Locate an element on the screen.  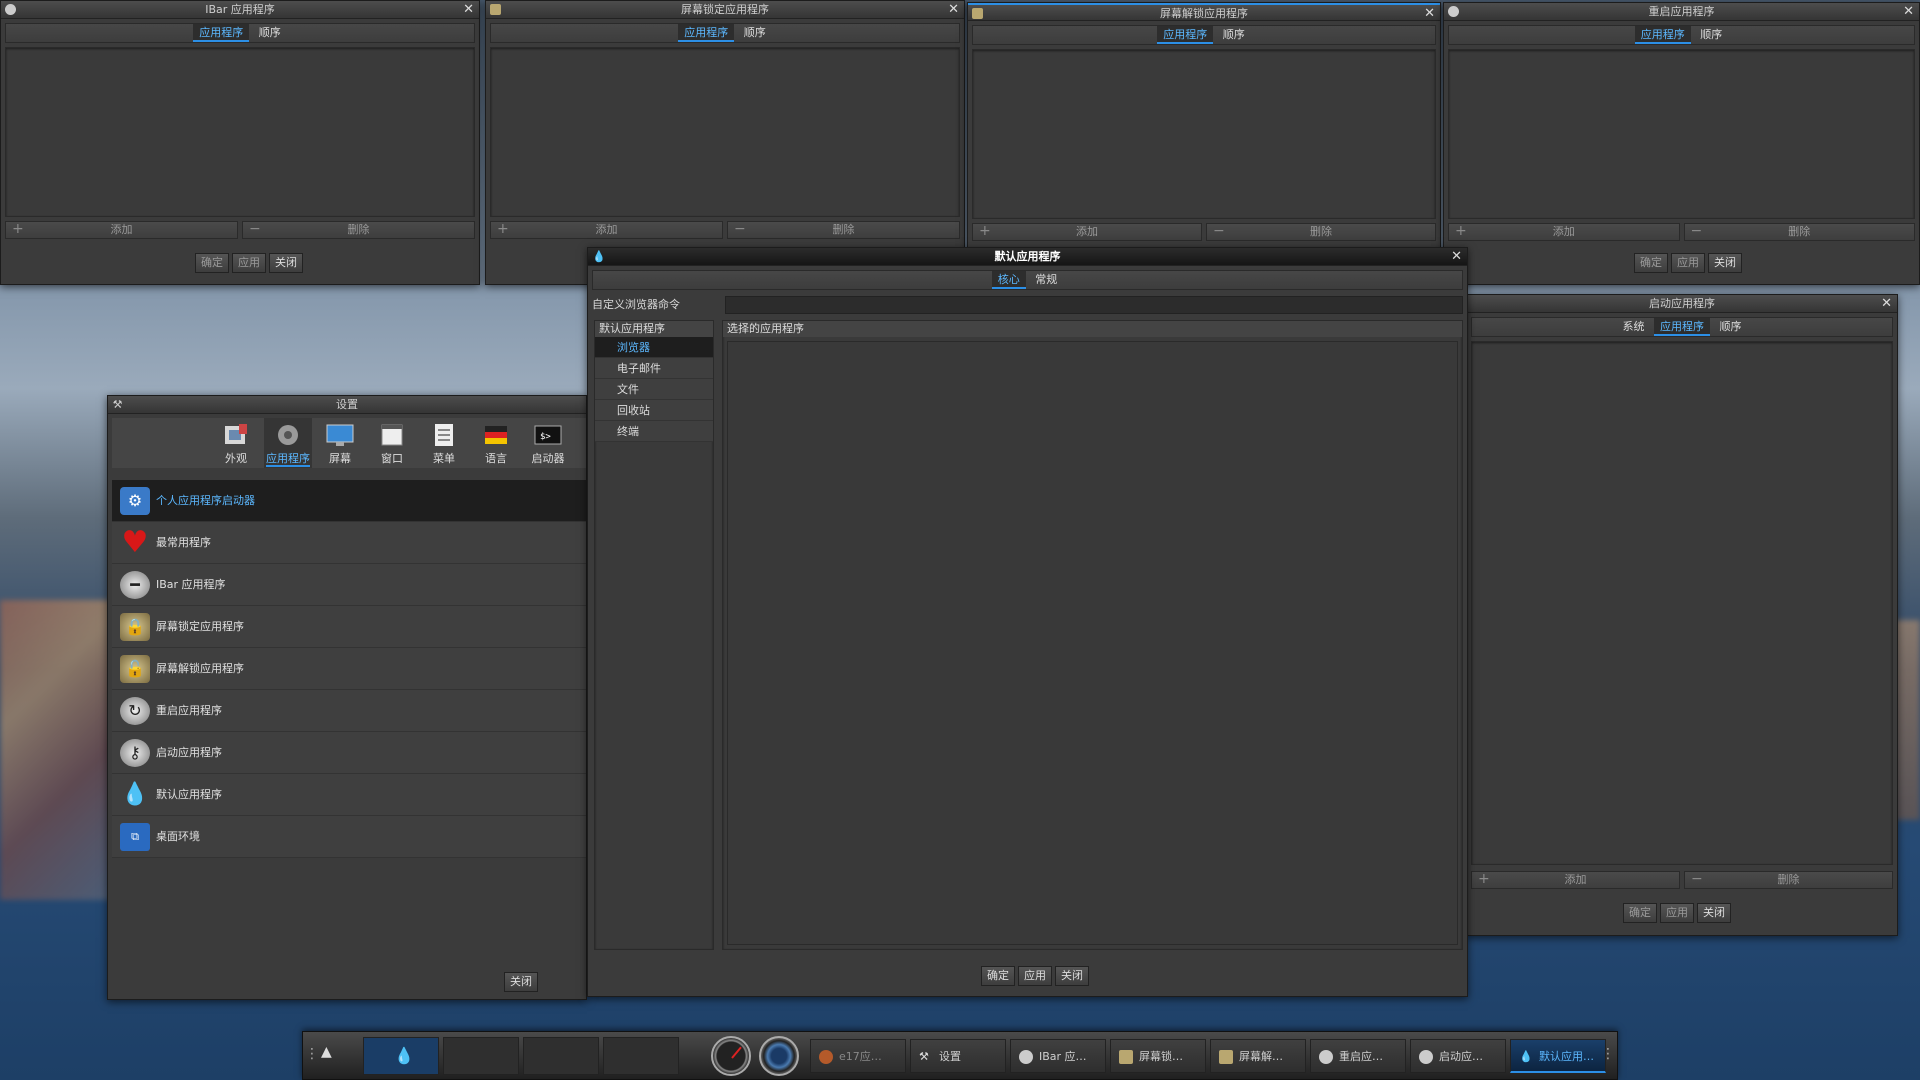
pager-desk-1: 💧 is located at coordinates (401, 1056).